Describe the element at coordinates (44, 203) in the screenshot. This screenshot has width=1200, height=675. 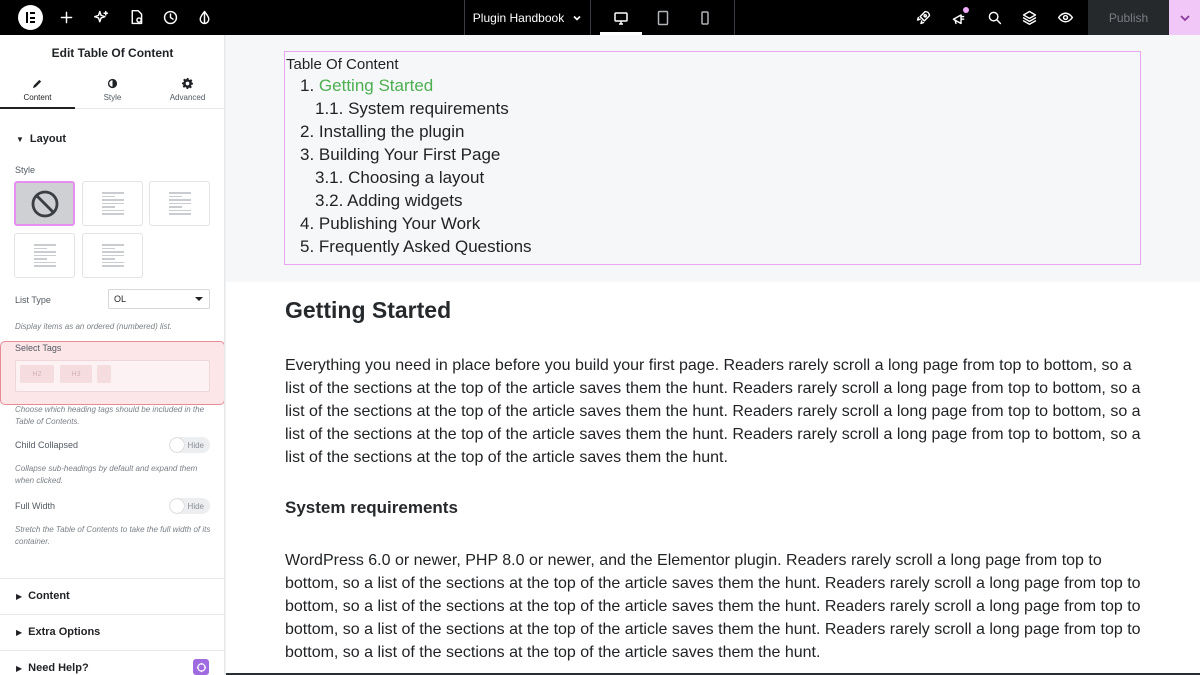
I see `style-option-none` at that location.